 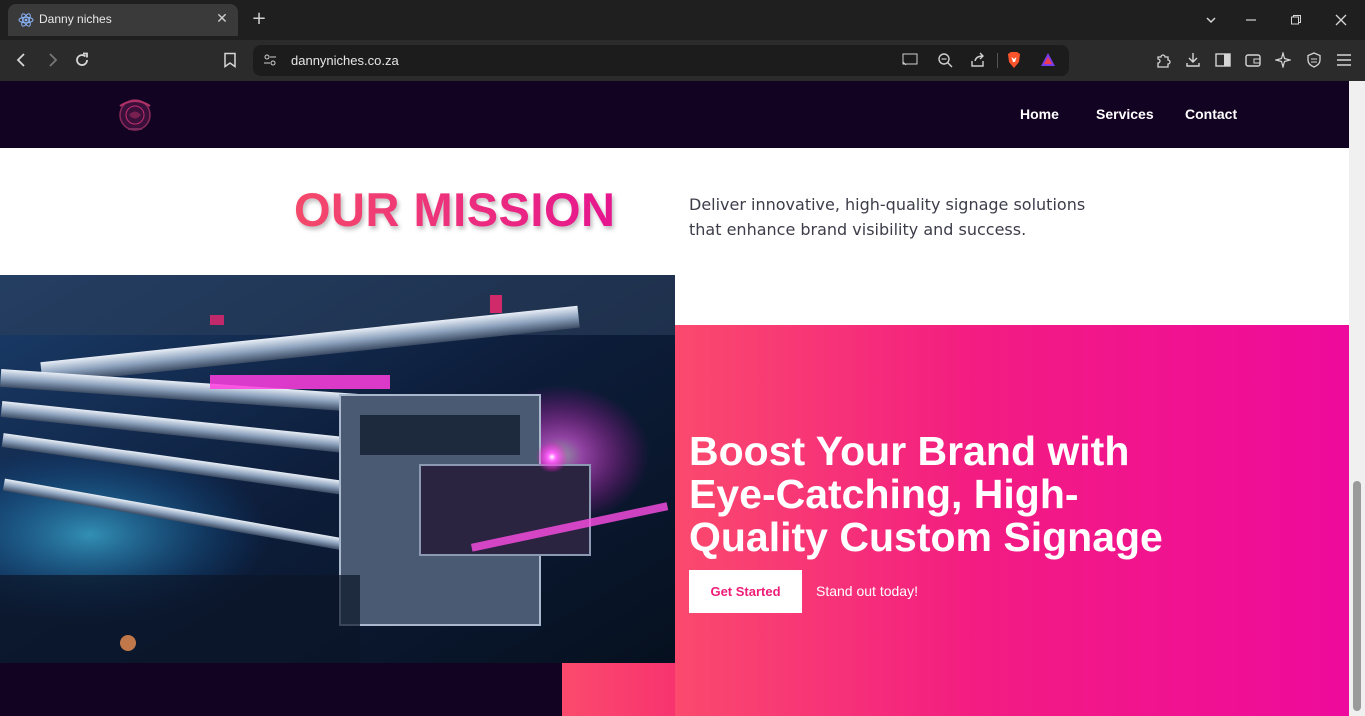 What do you see at coordinates (997, 60) in the screenshot?
I see `omnibox-divider` at bounding box center [997, 60].